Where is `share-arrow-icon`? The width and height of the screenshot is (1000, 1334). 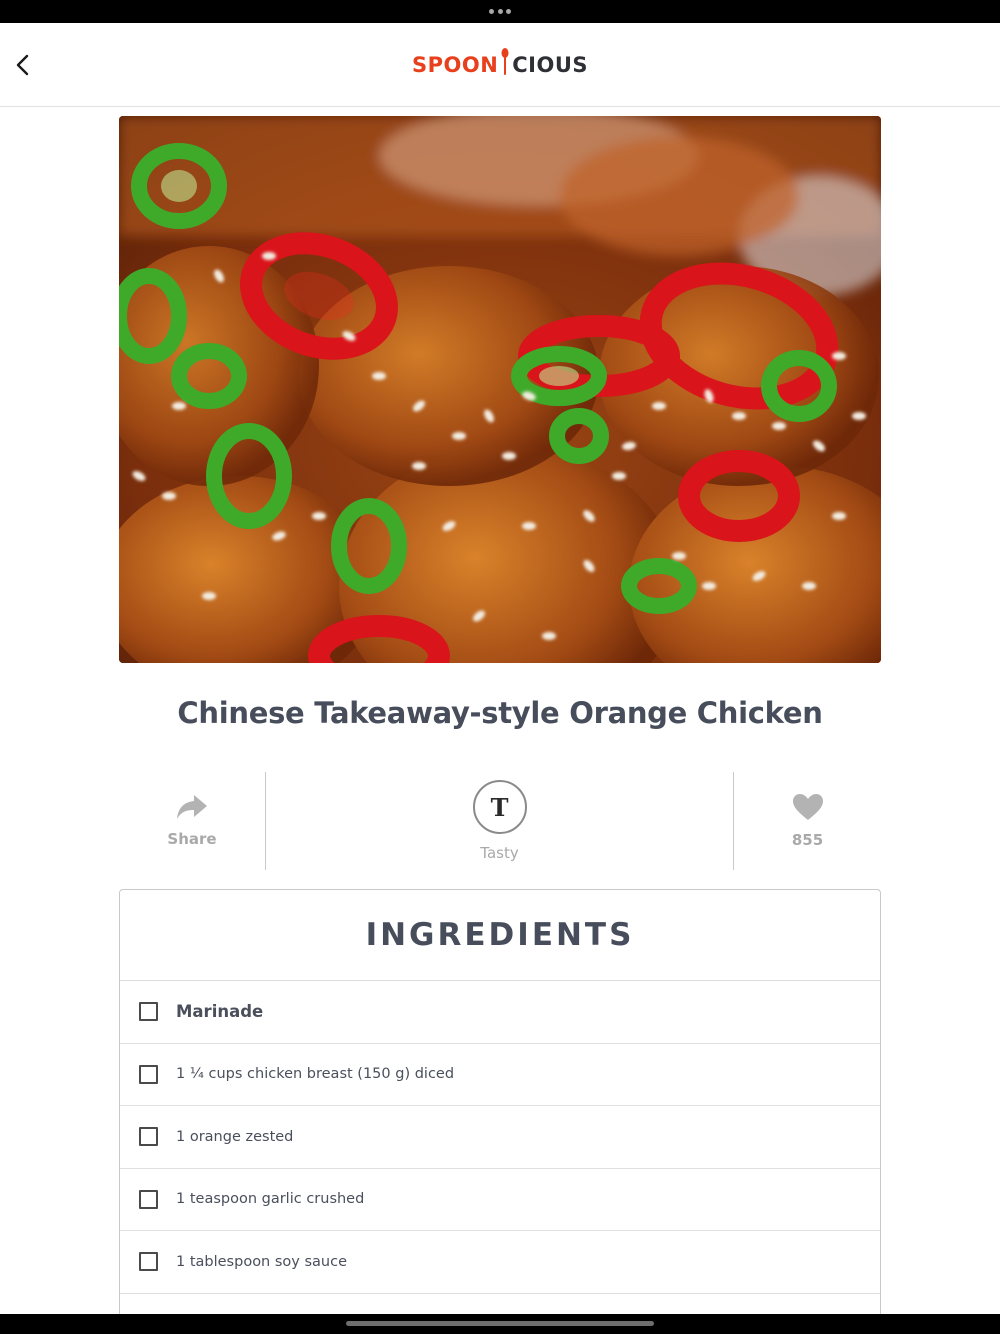
share-arrow-icon is located at coordinates (192, 807).